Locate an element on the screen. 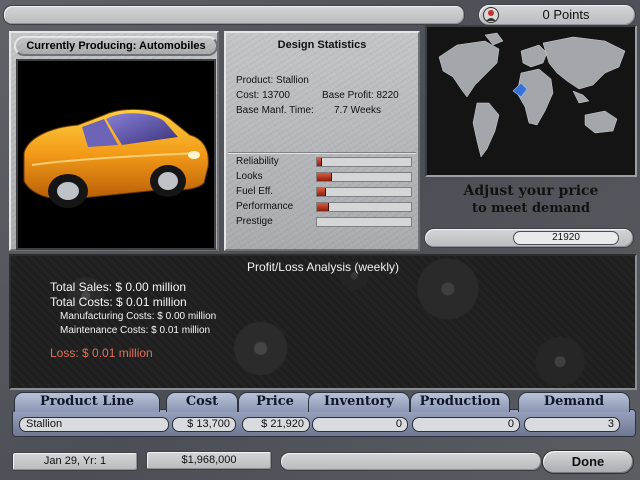 Image resolution: width=640 pixels, height=480 pixels. header-cost: Cost is located at coordinates (202, 402).